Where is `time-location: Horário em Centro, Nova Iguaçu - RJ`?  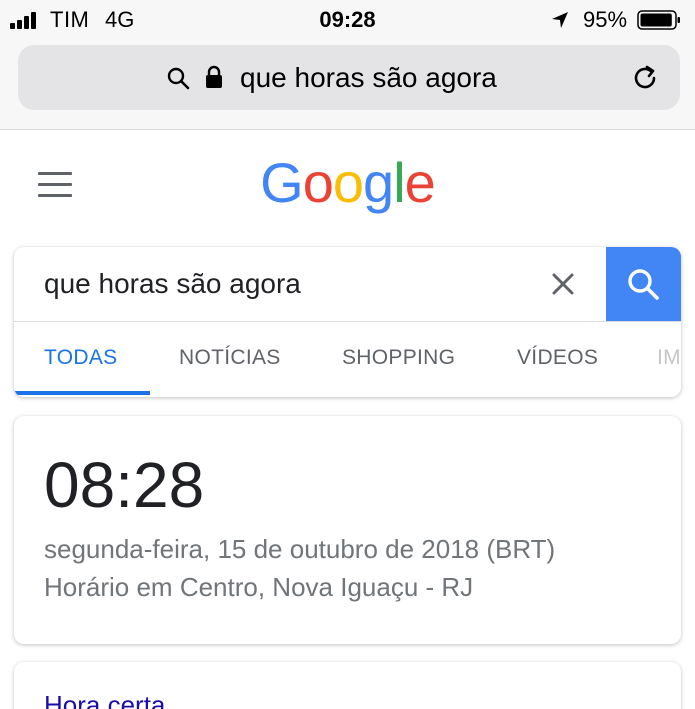
time-location: Horário em Centro, Nova Iguaçu - RJ is located at coordinates (259, 587).